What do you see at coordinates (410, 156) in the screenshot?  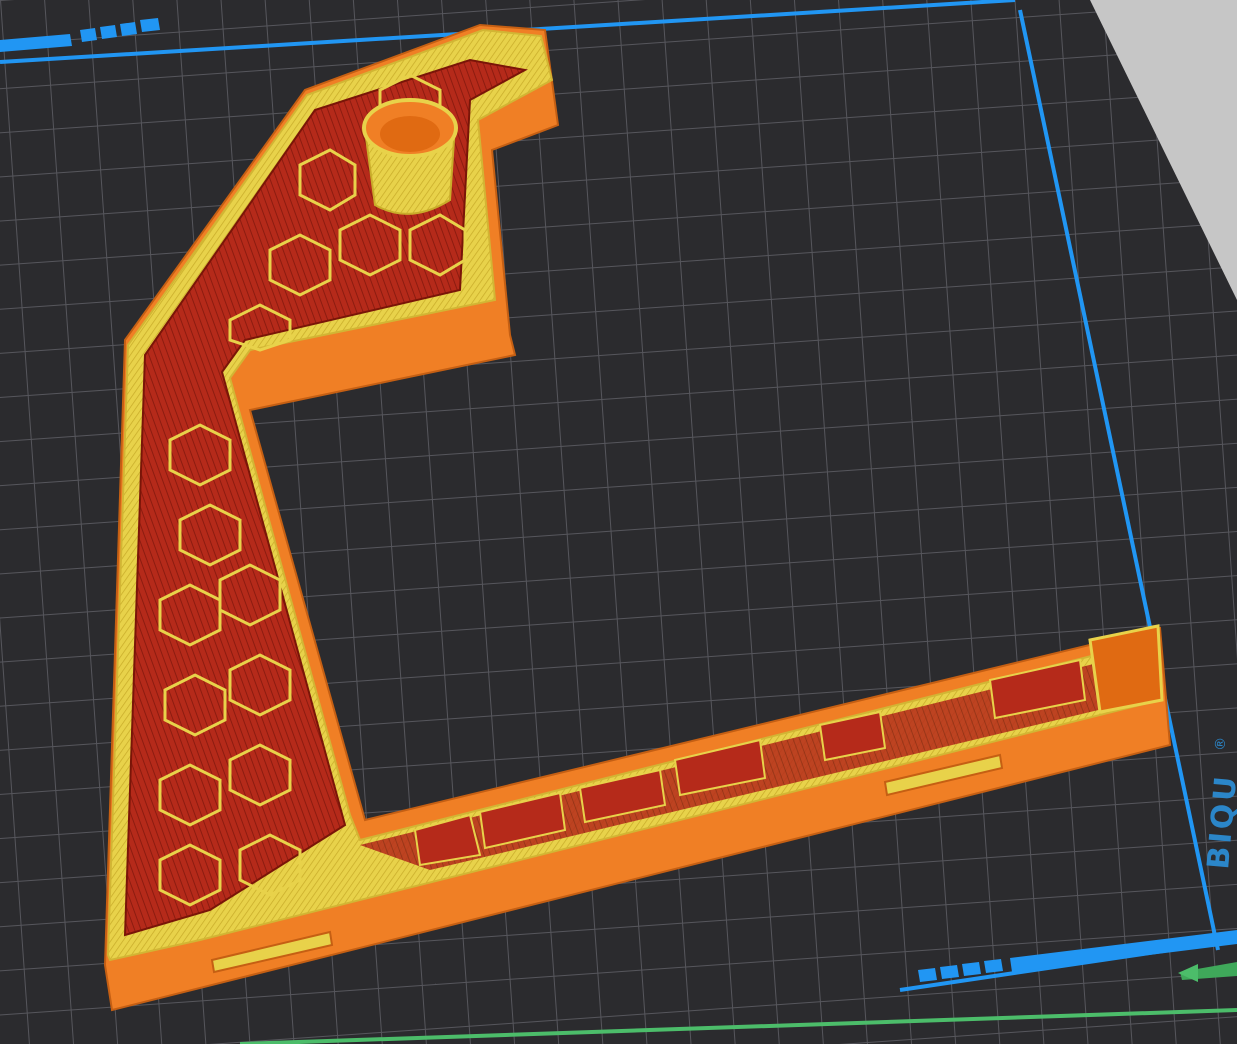 I see `cylinder-boss` at bounding box center [410, 156].